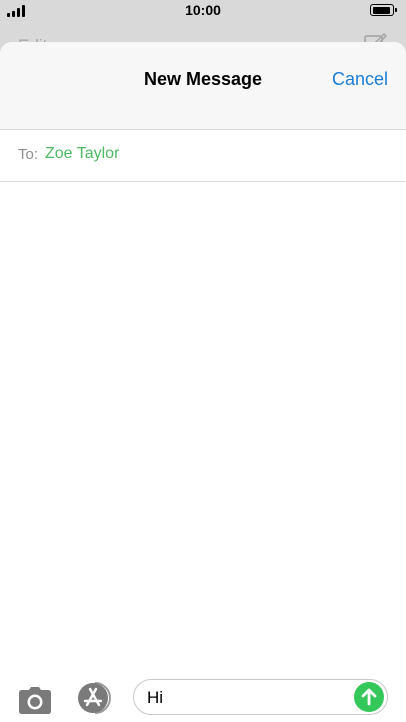 This screenshot has width=406, height=722. I want to click on message-input: Hi, so click(260, 697).